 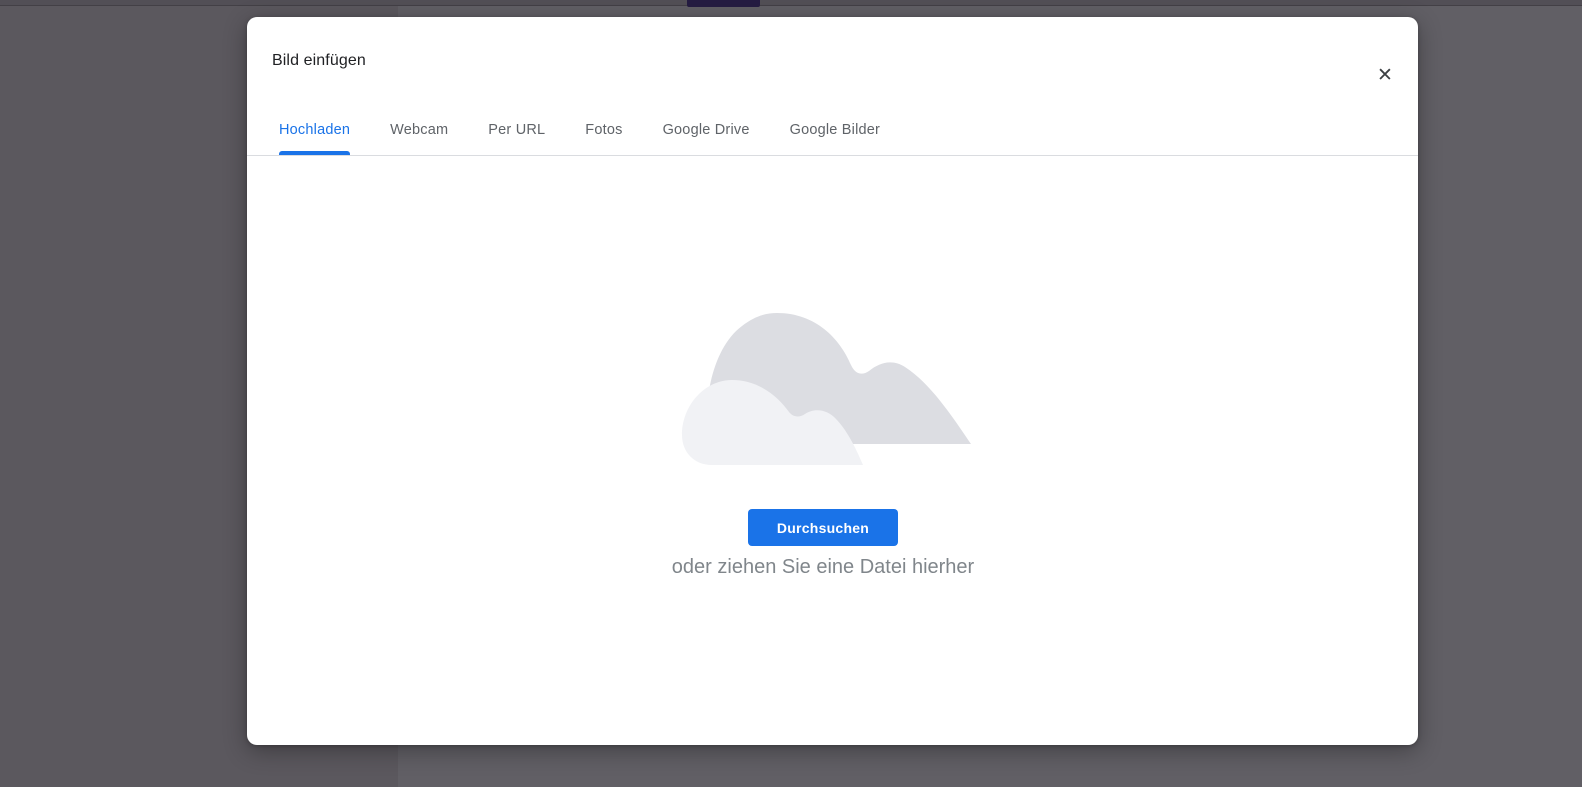 I want to click on form-theme-accent-bar, so click(x=723, y=3).